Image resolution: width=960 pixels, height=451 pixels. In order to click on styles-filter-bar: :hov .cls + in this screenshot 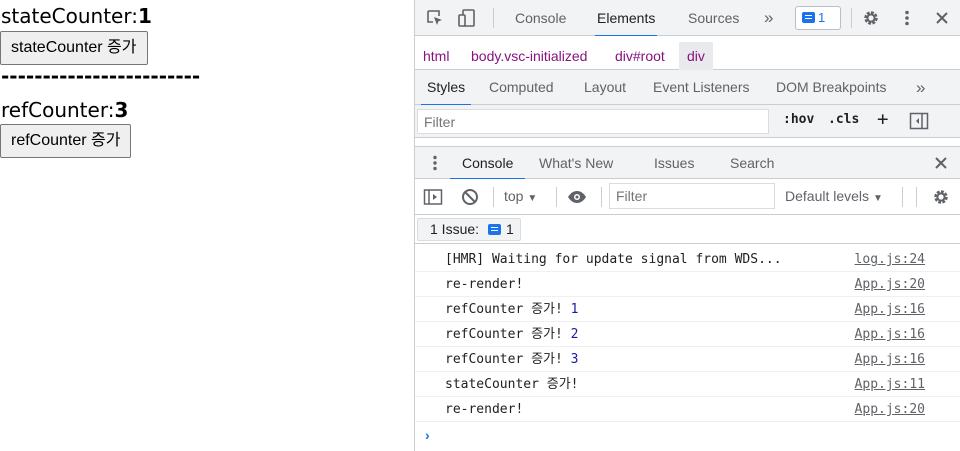, I will do `click(687, 121)`.